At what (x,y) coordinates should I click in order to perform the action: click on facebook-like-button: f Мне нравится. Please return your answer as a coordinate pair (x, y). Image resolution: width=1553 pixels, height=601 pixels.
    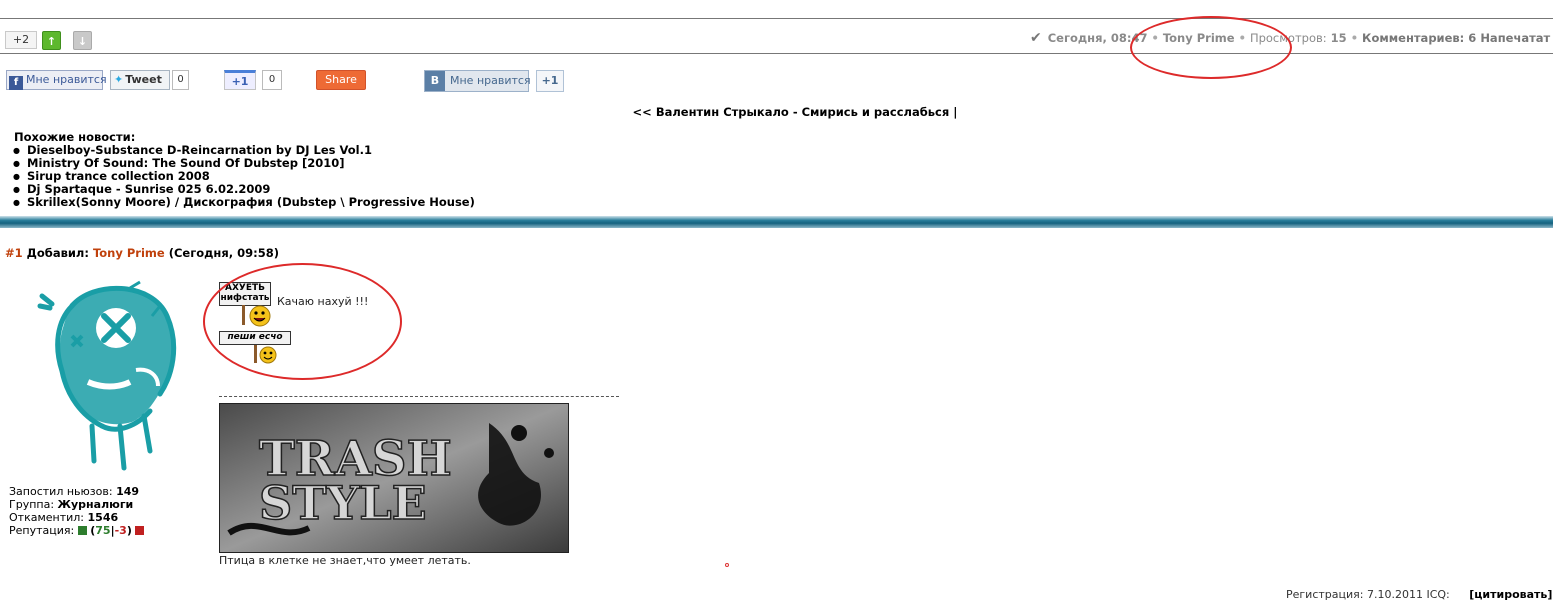
    Looking at the image, I should click on (56, 80).